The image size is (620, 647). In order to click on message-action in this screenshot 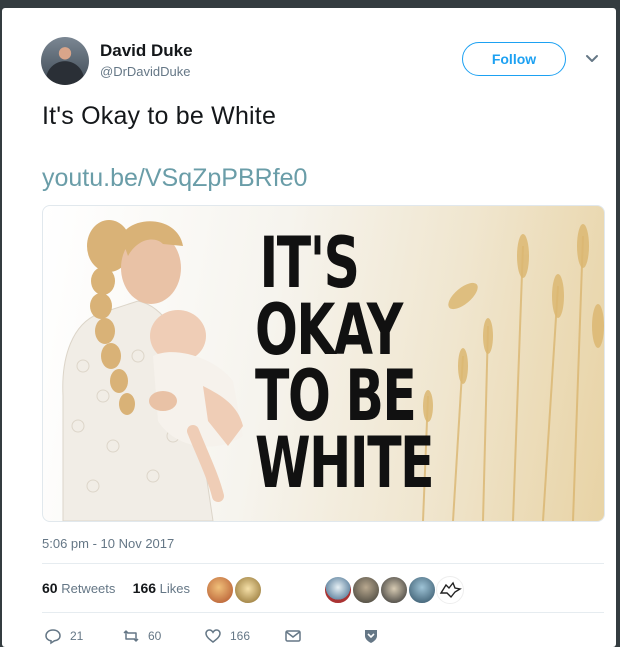, I will do `click(293, 636)`.